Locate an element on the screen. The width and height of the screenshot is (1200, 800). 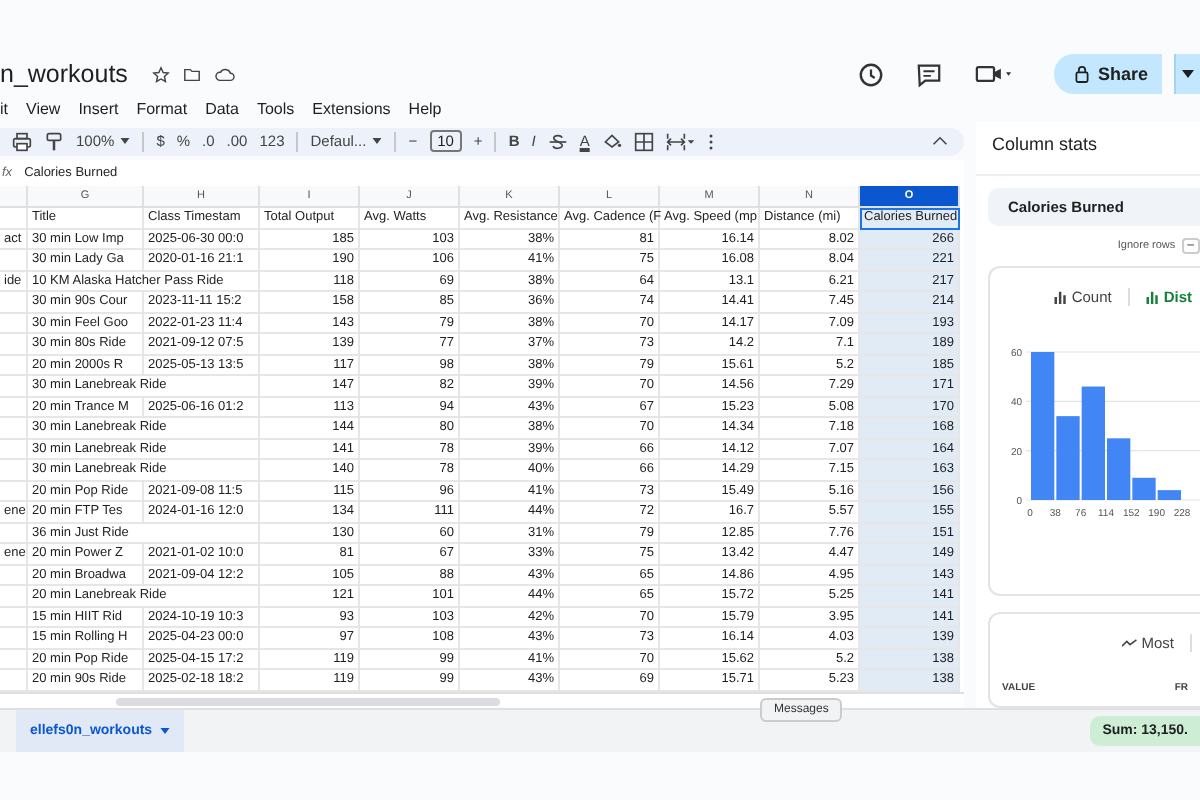
video-camera-icon is located at coordinates (993, 74).